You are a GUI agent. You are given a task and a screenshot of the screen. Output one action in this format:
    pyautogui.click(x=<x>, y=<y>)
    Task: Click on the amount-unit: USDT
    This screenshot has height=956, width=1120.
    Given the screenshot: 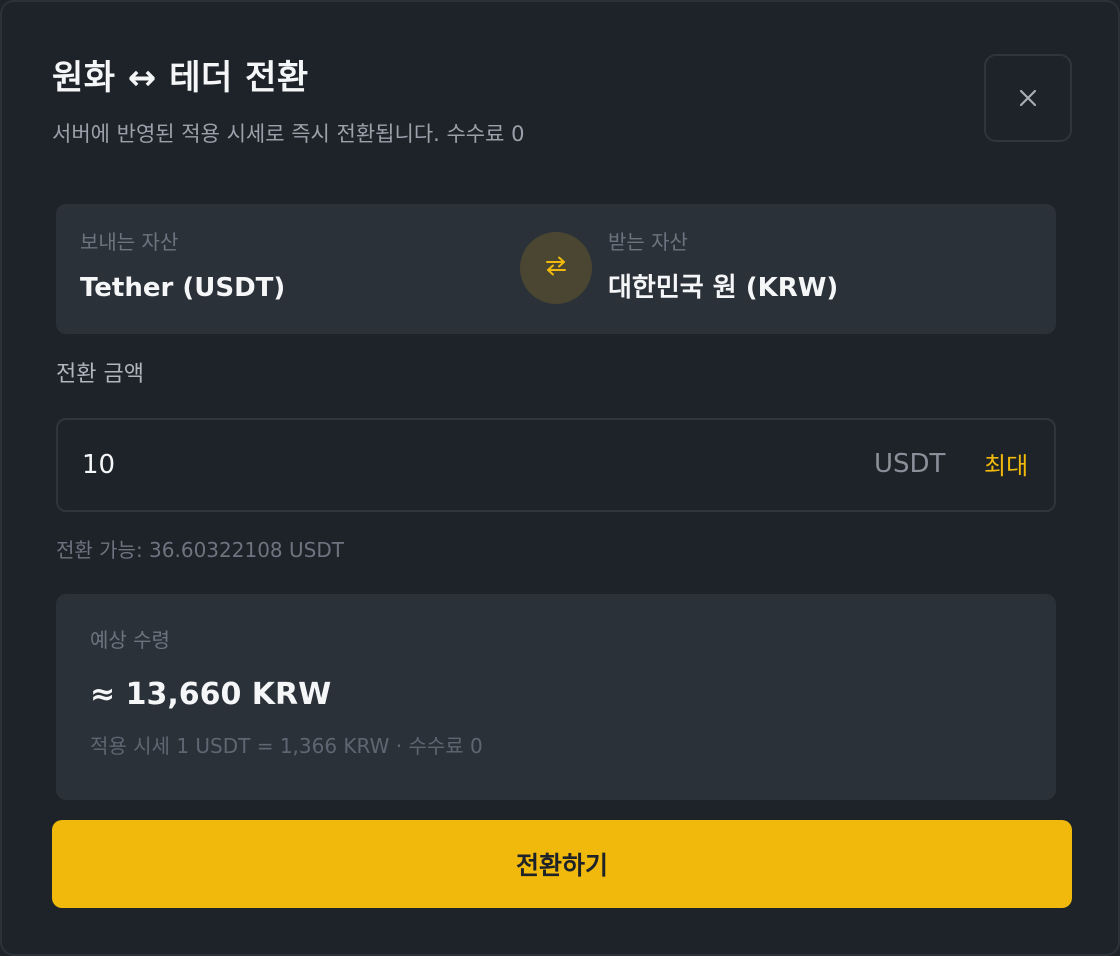 What is the action you would take?
    pyautogui.click(x=910, y=464)
    